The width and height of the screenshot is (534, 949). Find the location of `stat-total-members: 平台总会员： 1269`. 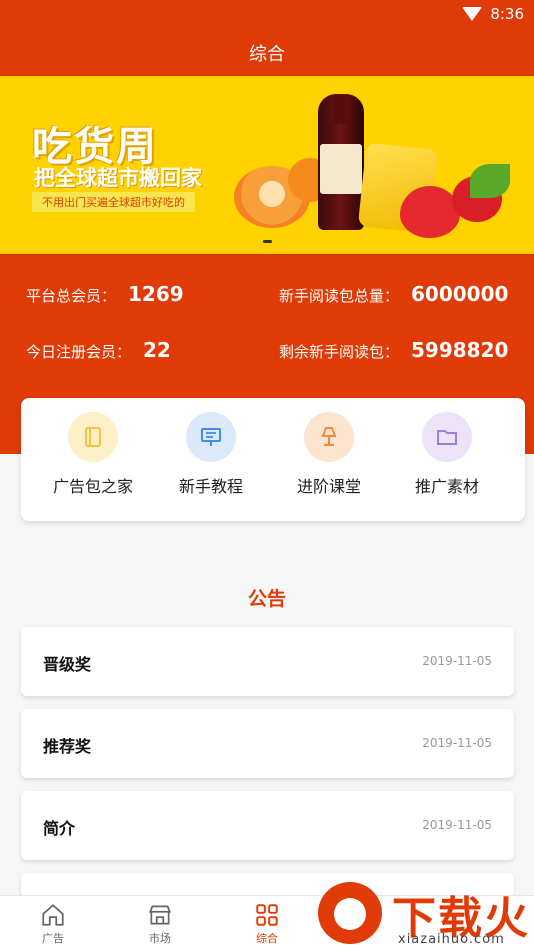

stat-total-members: 平台总会员： 1269 is located at coordinates (105, 294).